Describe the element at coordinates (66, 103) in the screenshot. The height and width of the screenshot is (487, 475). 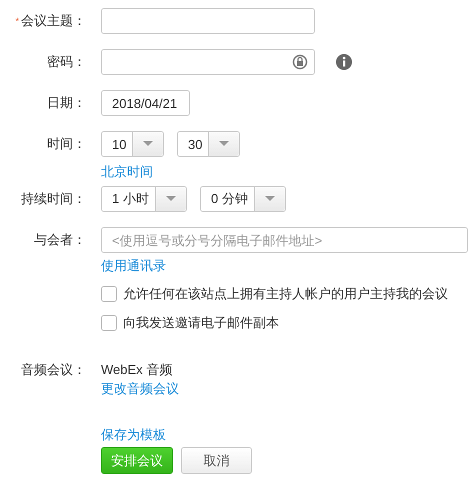
I see `field-label: 日期：` at that location.